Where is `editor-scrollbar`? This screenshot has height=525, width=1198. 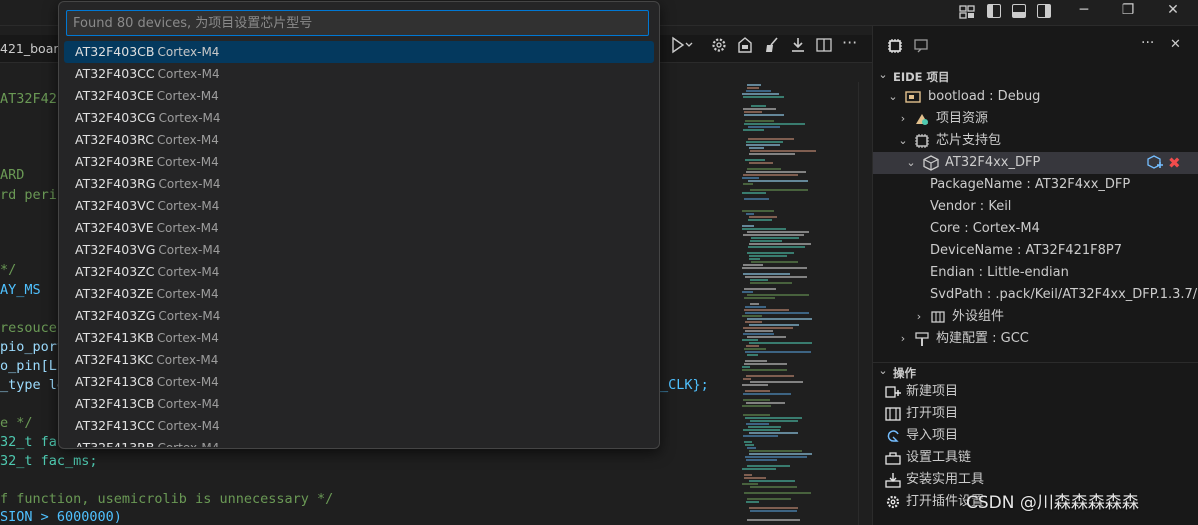
editor-scrollbar is located at coordinates (865, 303).